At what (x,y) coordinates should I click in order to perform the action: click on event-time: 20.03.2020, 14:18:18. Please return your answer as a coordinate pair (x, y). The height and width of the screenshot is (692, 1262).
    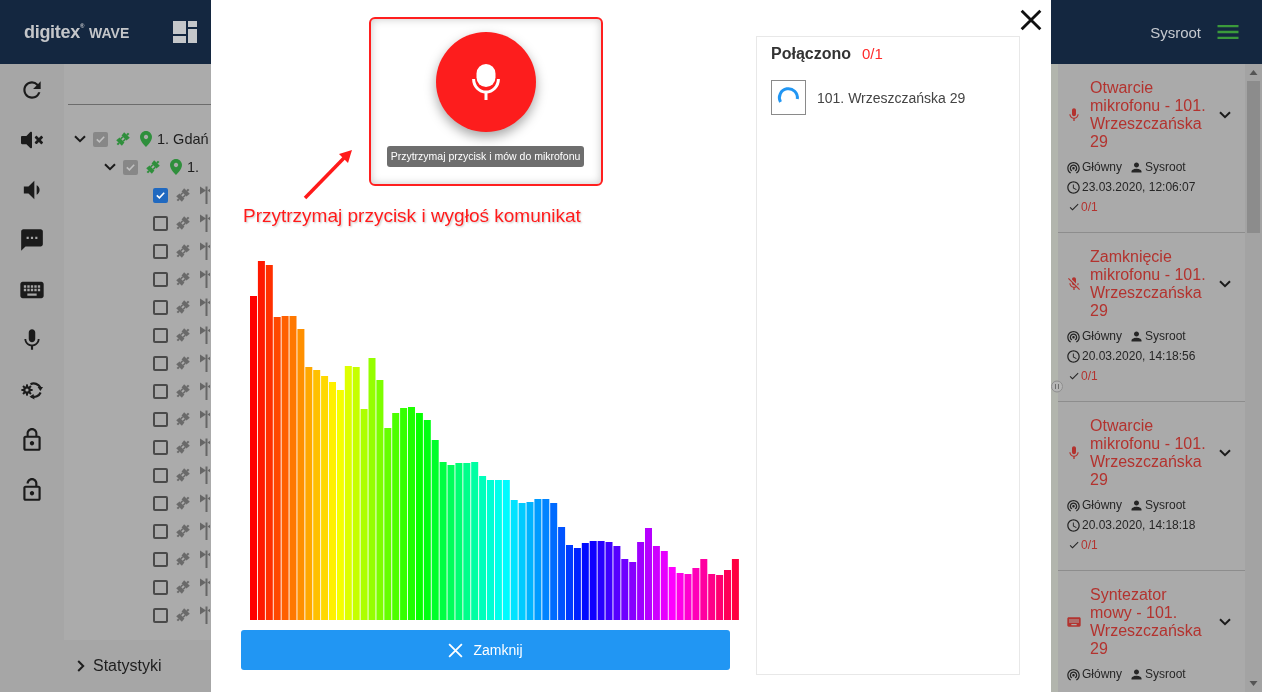
    Looking at the image, I should click on (1139, 525).